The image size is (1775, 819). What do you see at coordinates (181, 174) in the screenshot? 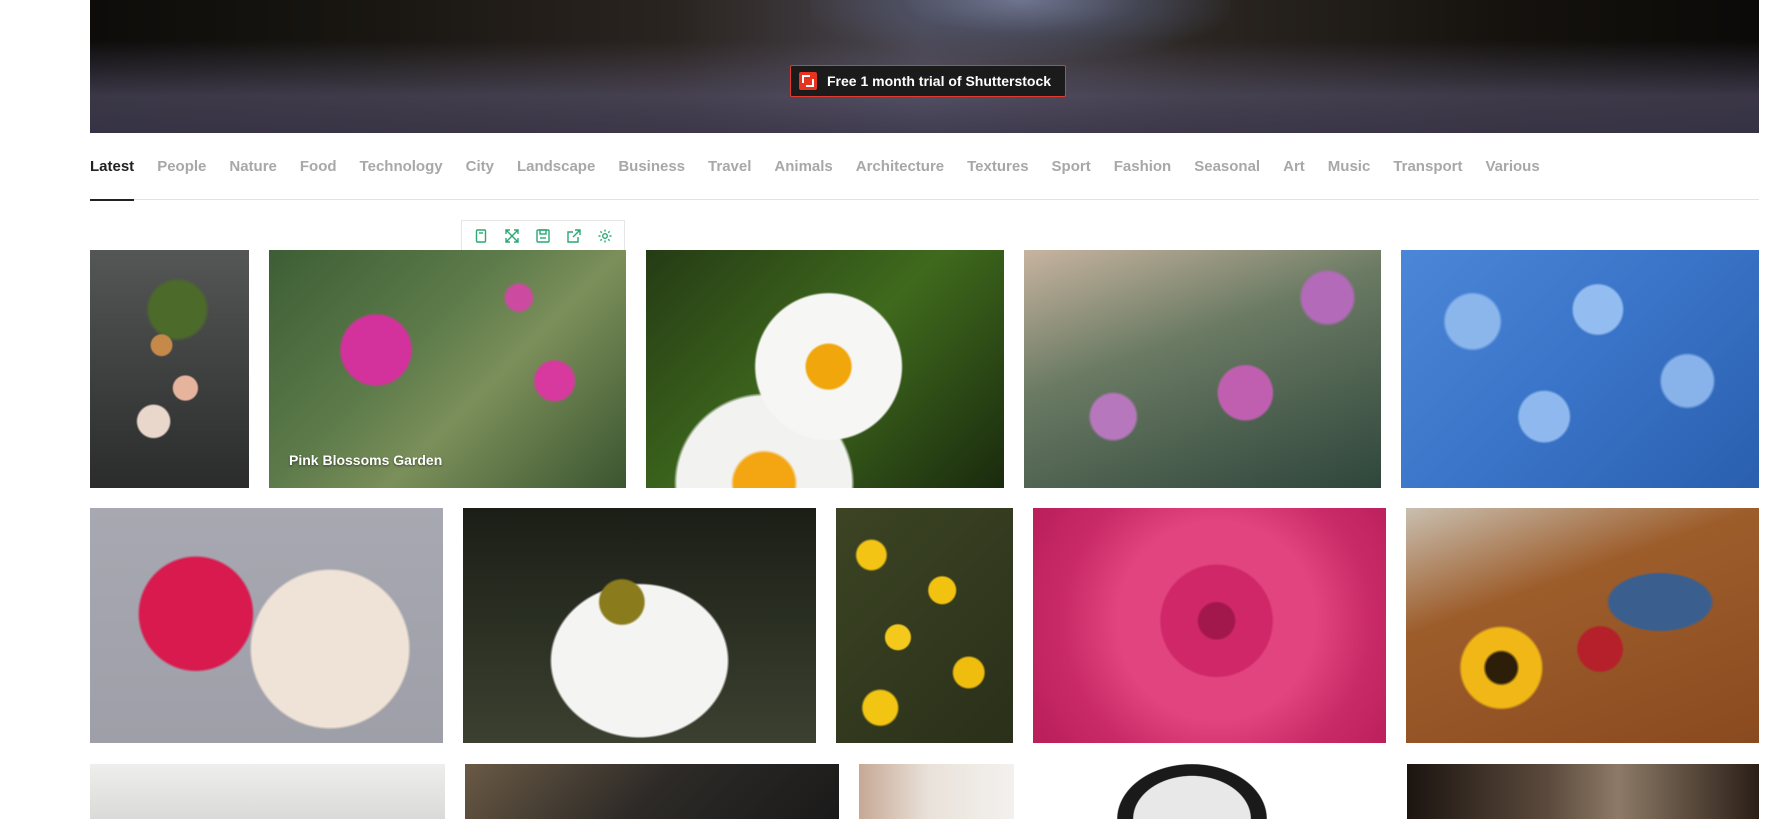
I see `tab-people: People` at bounding box center [181, 174].